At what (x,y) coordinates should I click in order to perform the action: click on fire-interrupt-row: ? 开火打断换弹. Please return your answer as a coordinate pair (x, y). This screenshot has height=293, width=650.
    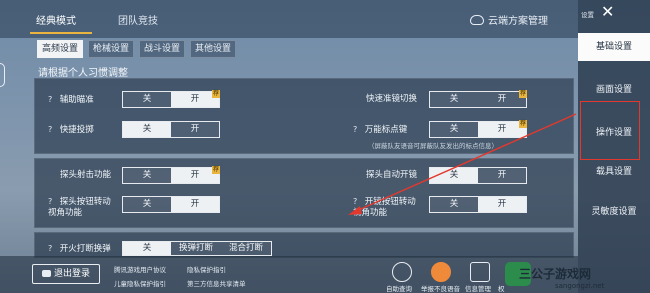
    Looking at the image, I should click on (79, 249).